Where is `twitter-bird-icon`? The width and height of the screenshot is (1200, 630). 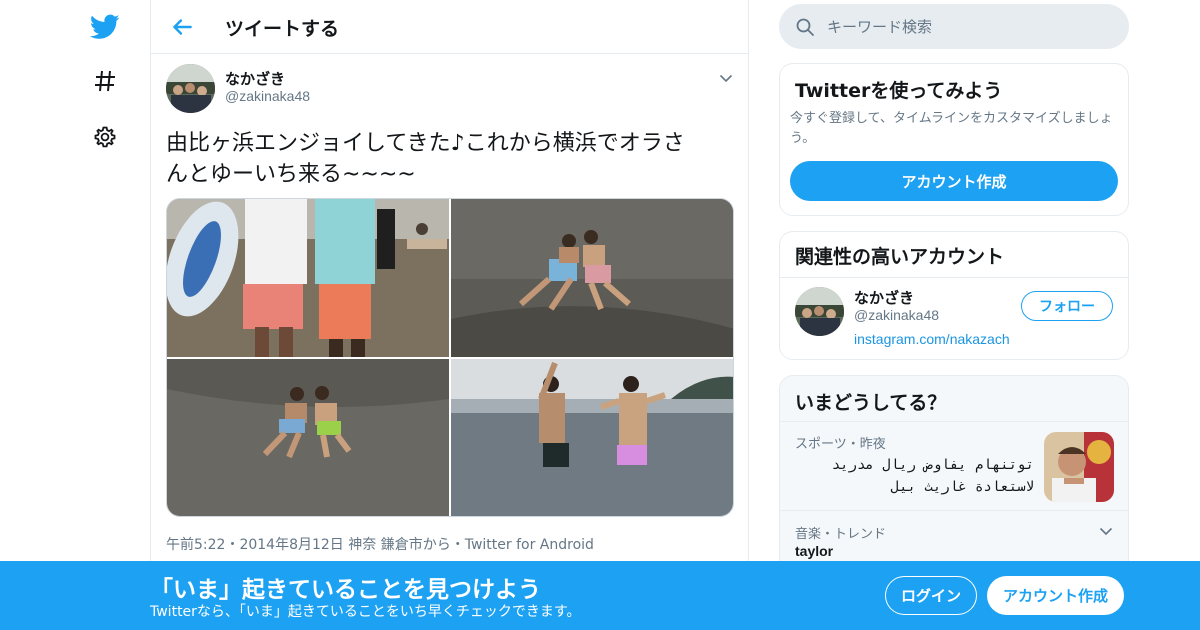
twitter-bird-icon is located at coordinates (105, 27).